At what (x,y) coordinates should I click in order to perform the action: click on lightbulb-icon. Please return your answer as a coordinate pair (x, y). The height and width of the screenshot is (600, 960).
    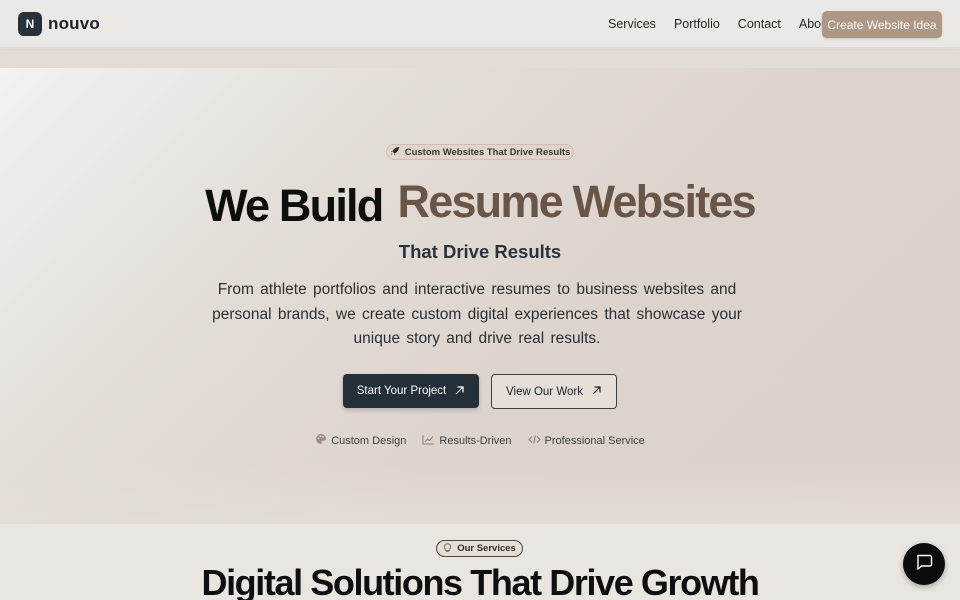
    Looking at the image, I should click on (447, 548).